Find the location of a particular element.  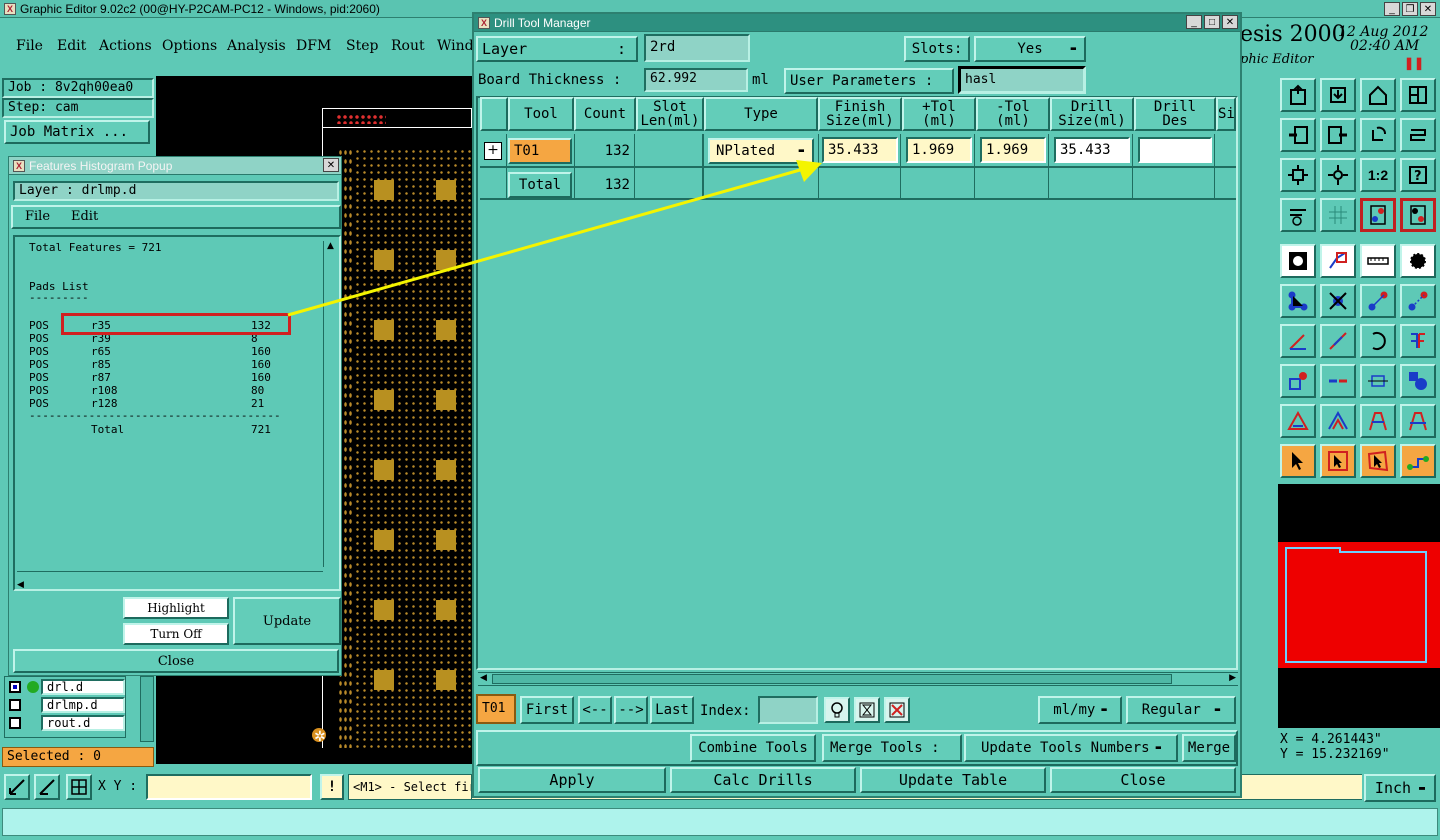

menu-edit: Edit is located at coordinates (71, 46).